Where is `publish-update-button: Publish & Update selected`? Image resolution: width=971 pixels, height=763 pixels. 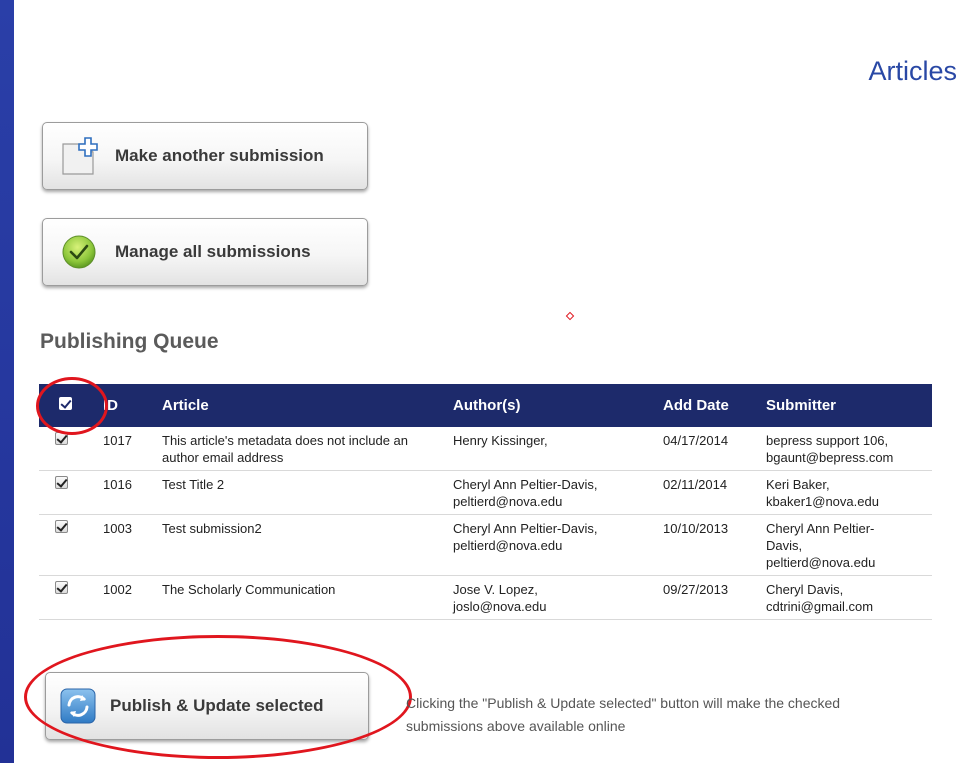 publish-update-button: Publish & Update selected is located at coordinates (207, 706).